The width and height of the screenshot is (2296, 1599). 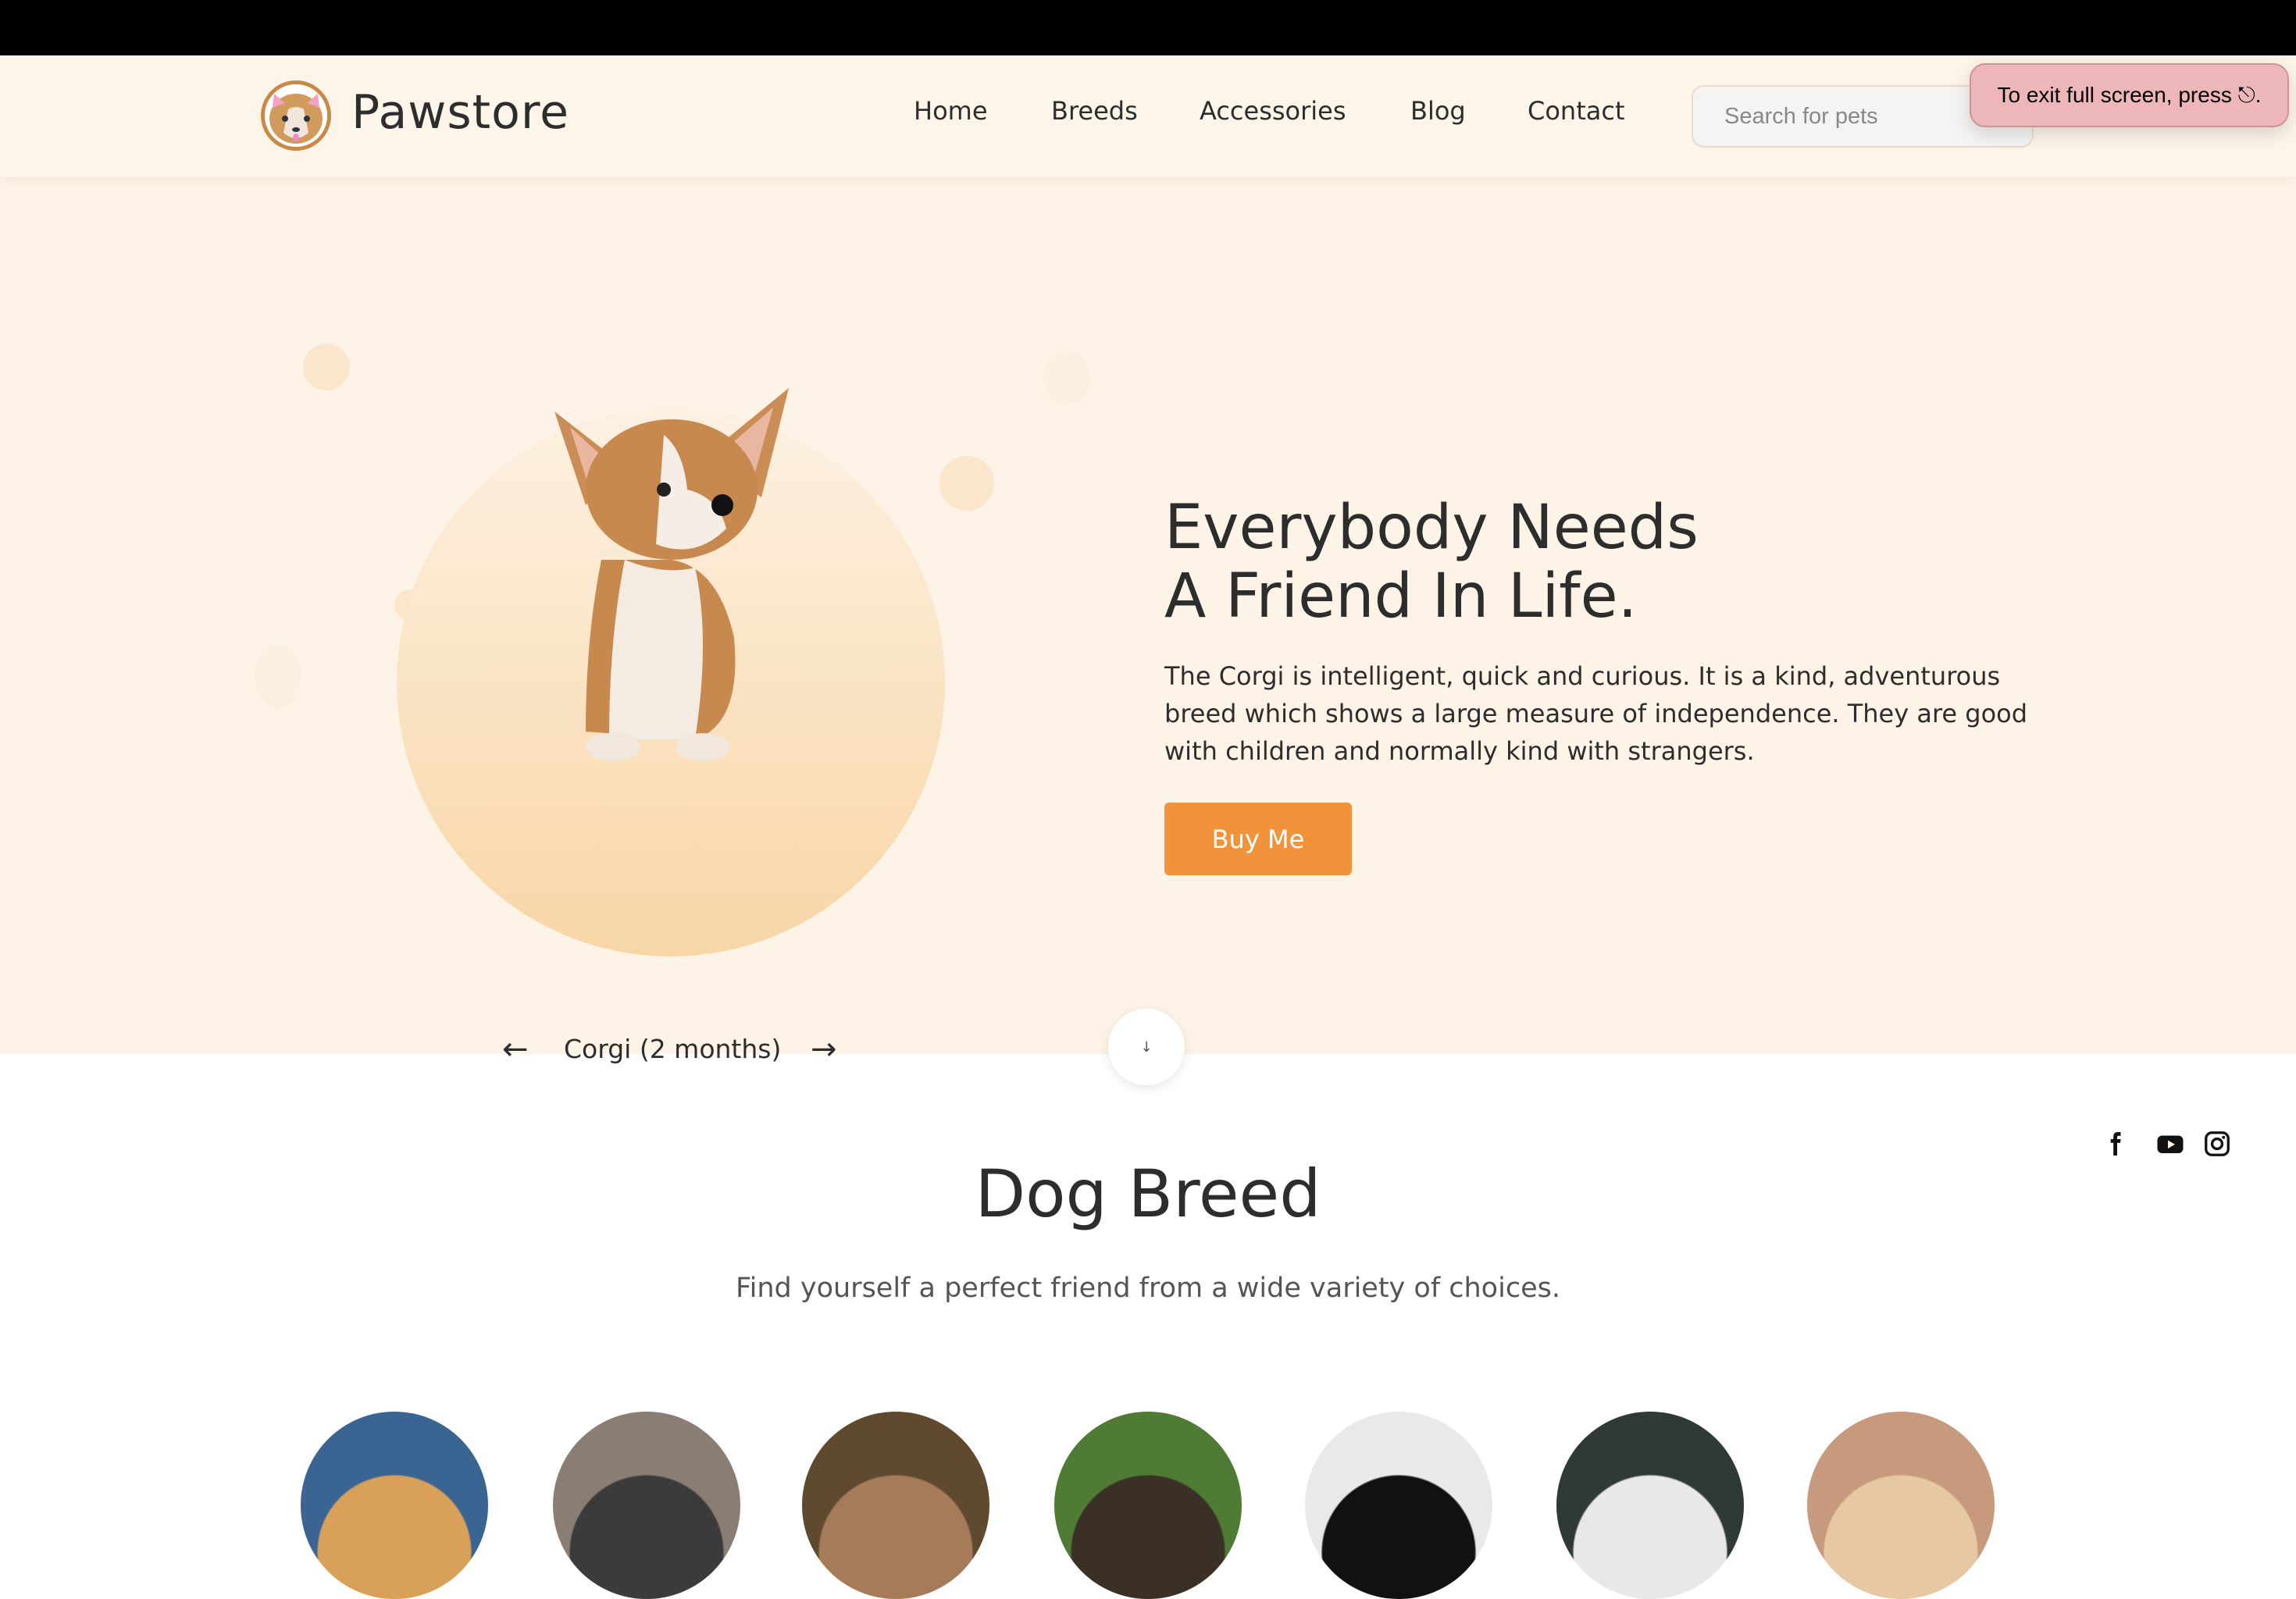 I want to click on hero-title: Everybody Needs A Friend In Life., so click(x=1431, y=562).